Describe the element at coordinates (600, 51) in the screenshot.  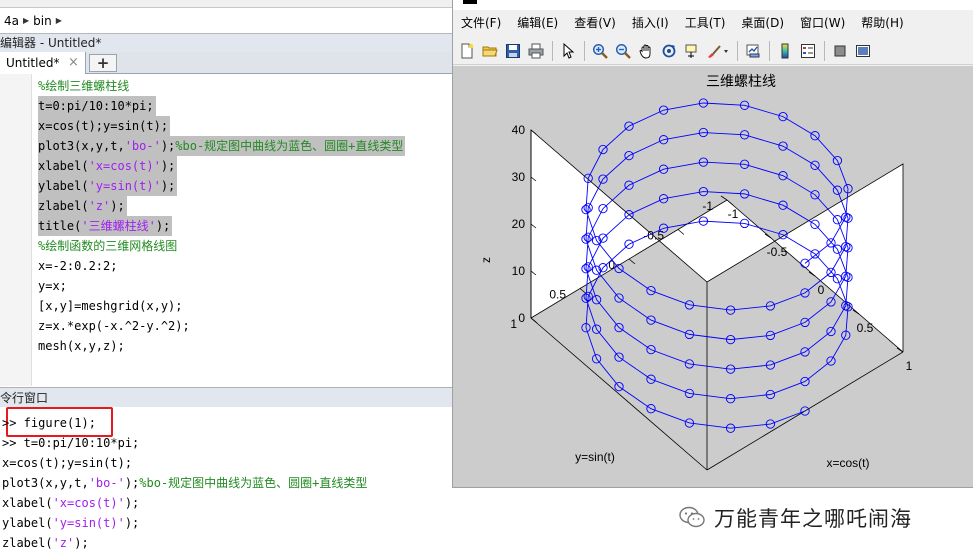
I see `zoom-in-icon` at that location.